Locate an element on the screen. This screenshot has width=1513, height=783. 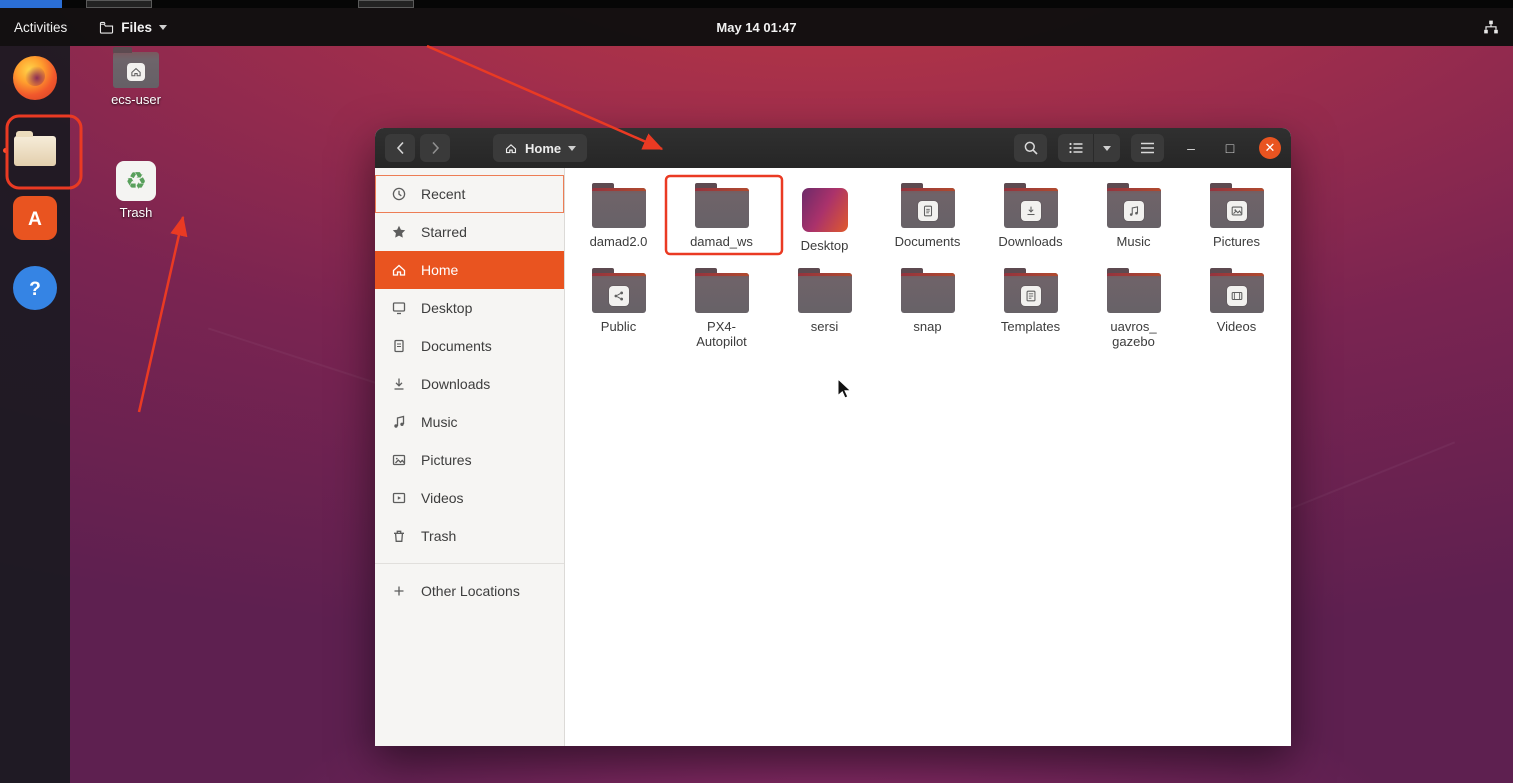
window-header: Home – □ ✕ is located at coordinates (833, 148).